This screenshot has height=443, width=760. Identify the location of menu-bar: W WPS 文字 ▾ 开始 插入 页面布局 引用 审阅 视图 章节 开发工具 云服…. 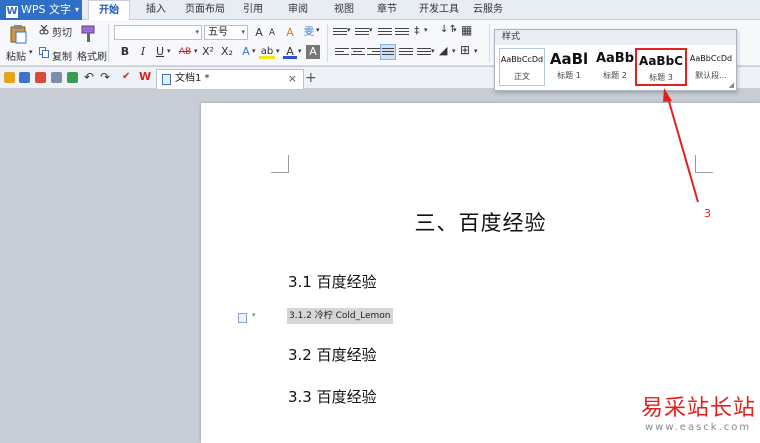
(380, 10).